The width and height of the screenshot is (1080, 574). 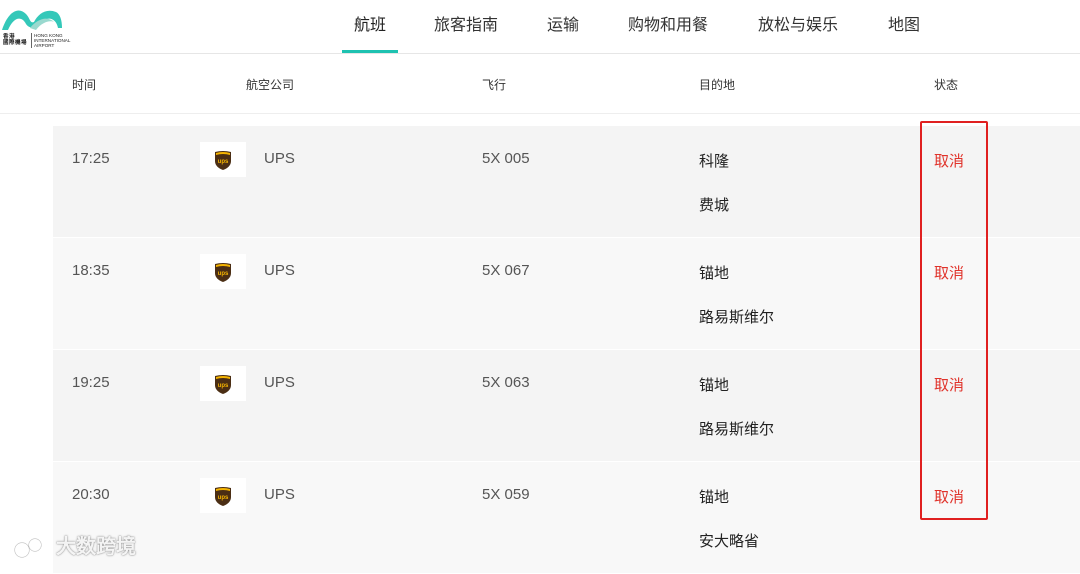 What do you see at coordinates (717, 85) in the screenshot?
I see `column-header-destination: 目的地` at bounding box center [717, 85].